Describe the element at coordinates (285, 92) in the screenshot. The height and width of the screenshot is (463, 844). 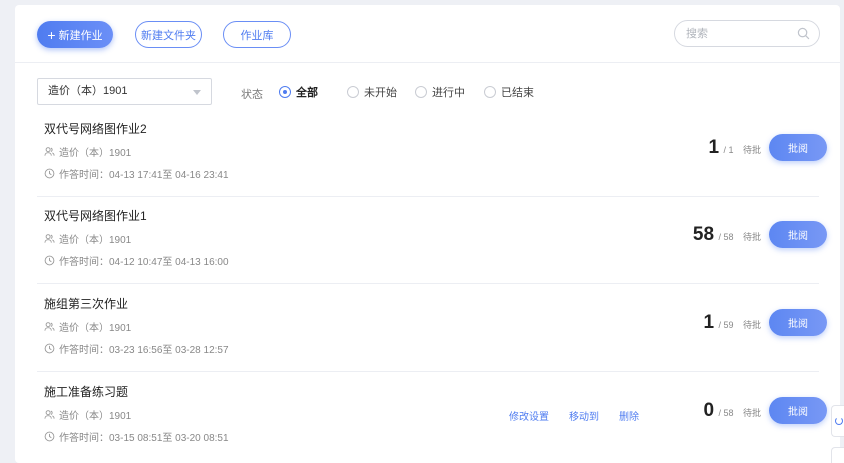
I see `radio-checked-icon` at that location.